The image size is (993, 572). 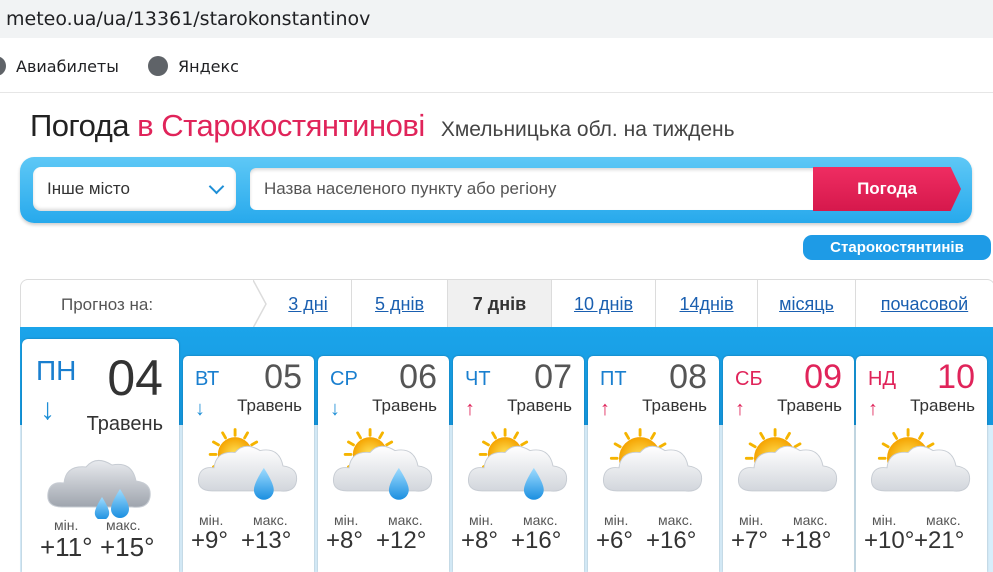 I want to click on max-temp: +12°, so click(x=401, y=540).